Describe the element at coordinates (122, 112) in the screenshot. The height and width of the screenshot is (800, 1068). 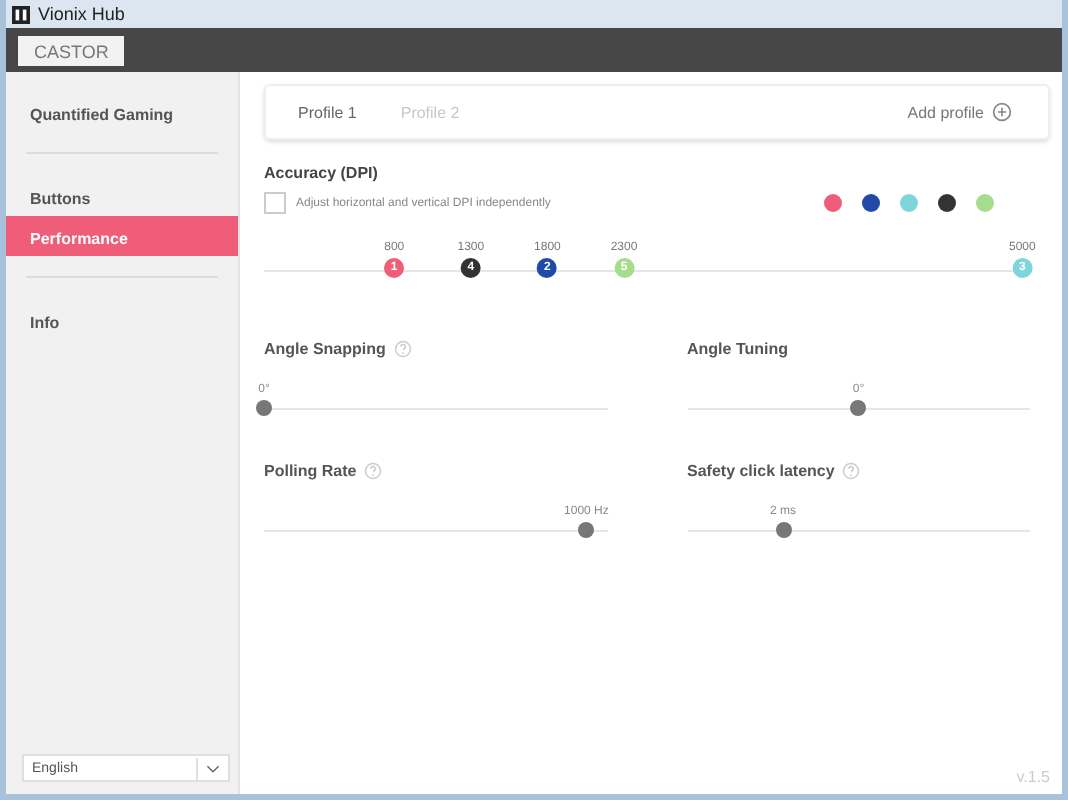
I see `sidebar-item: Quantified Gaming` at that location.